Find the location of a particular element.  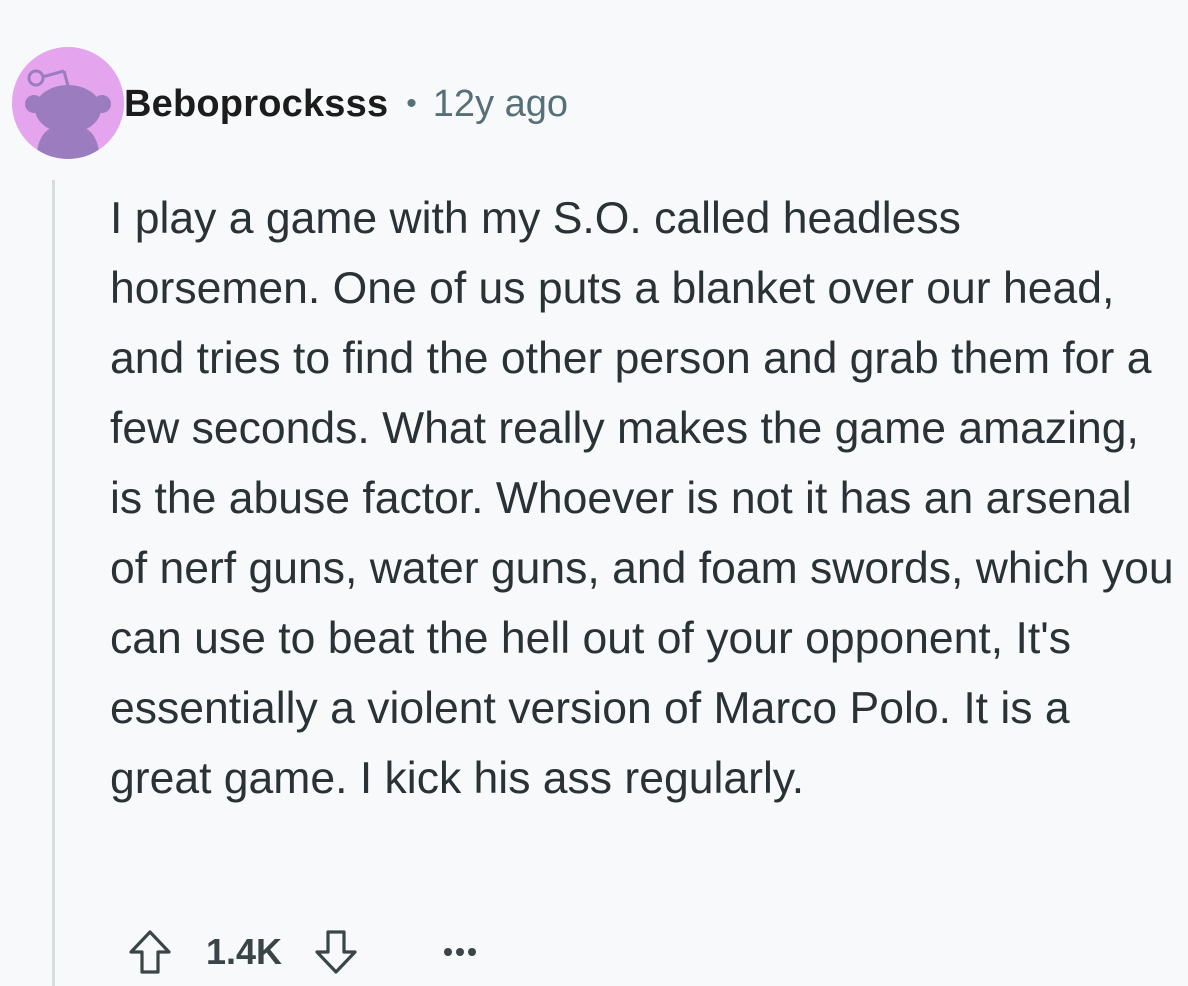

arrow-down-icon is located at coordinates (336, 952).